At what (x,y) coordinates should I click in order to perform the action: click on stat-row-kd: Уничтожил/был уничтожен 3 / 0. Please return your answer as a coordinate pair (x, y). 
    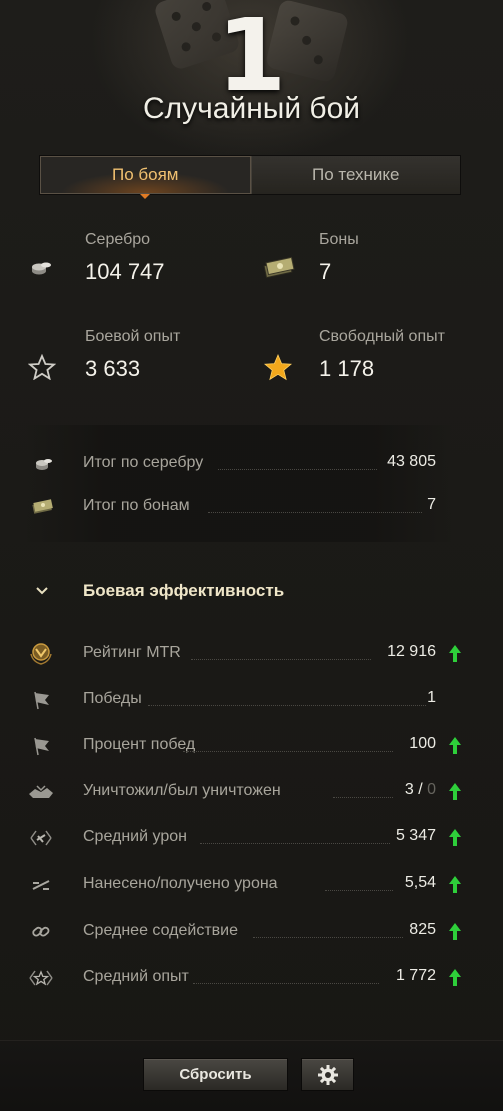
    Looking at the image, I should click on (245, 792).